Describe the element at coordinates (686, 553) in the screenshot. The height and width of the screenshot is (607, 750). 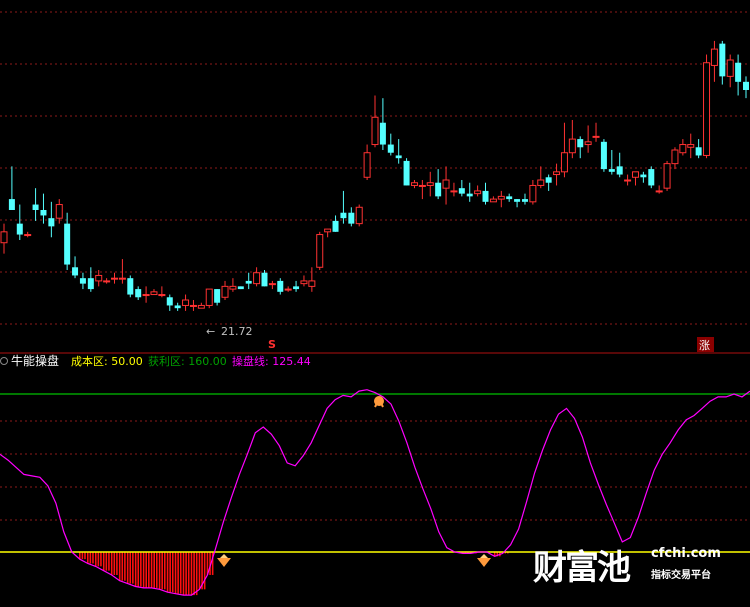
I see `watermark-url: cfchi.com` at that location.